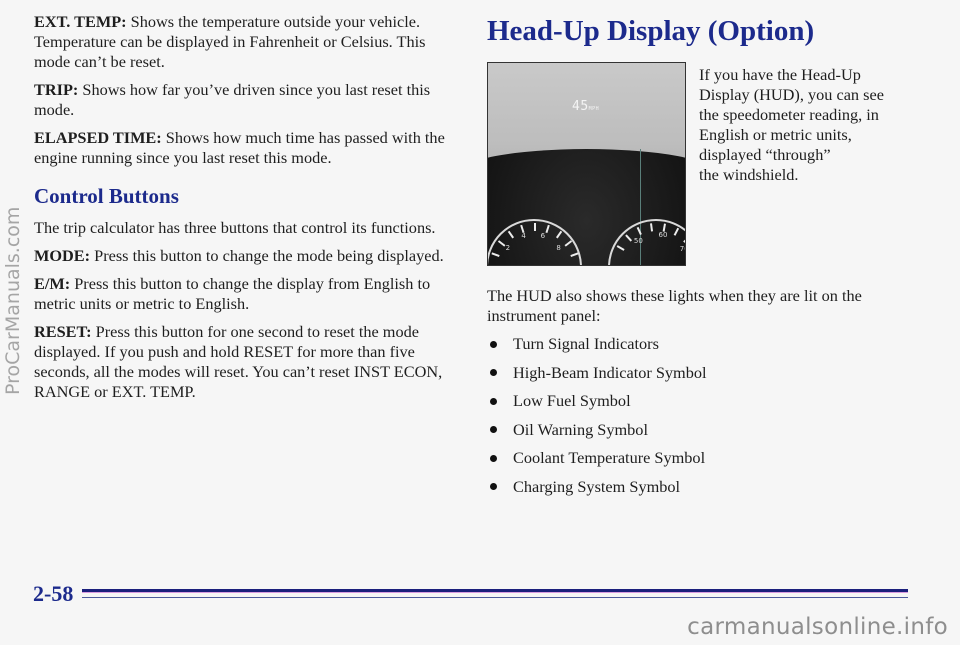 The width and height of the screenshot is (960, 645). Describe the element at coordinates (63, 331) in the screenshot. I see `term-label: RESET:` at that location.